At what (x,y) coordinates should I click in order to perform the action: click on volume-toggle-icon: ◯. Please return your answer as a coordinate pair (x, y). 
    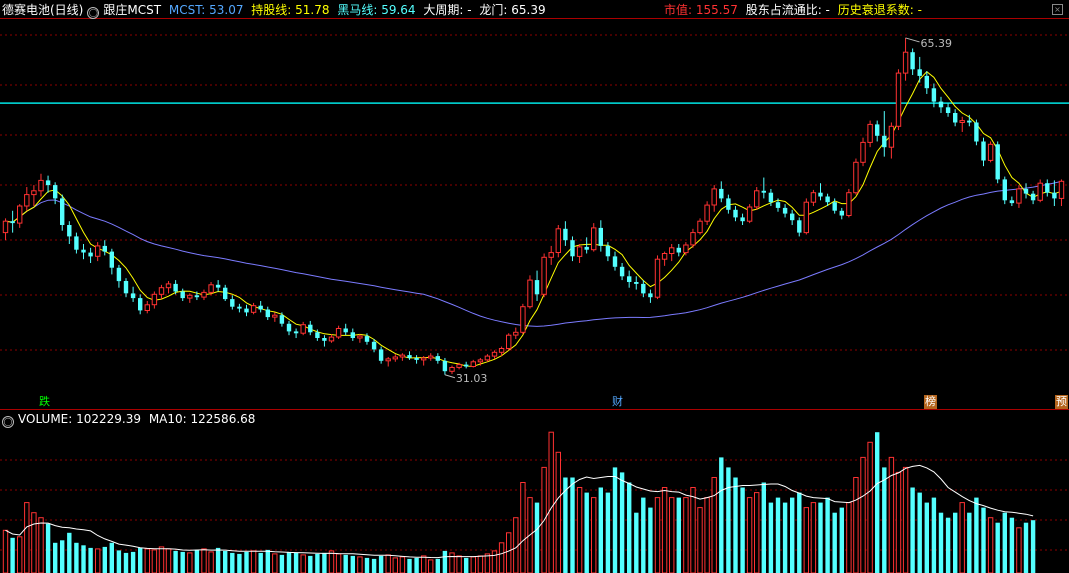
    Looking at the image, I should click on (8, 422).